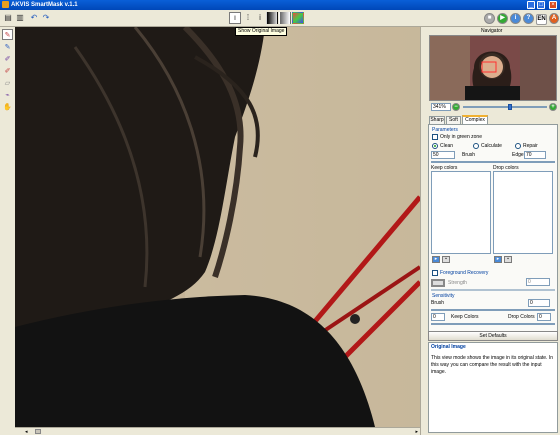  What do you see at coordinates (7, 83) in the screenshot?
I see `eraser-icon: ▱` at bounding box center [7, 83].